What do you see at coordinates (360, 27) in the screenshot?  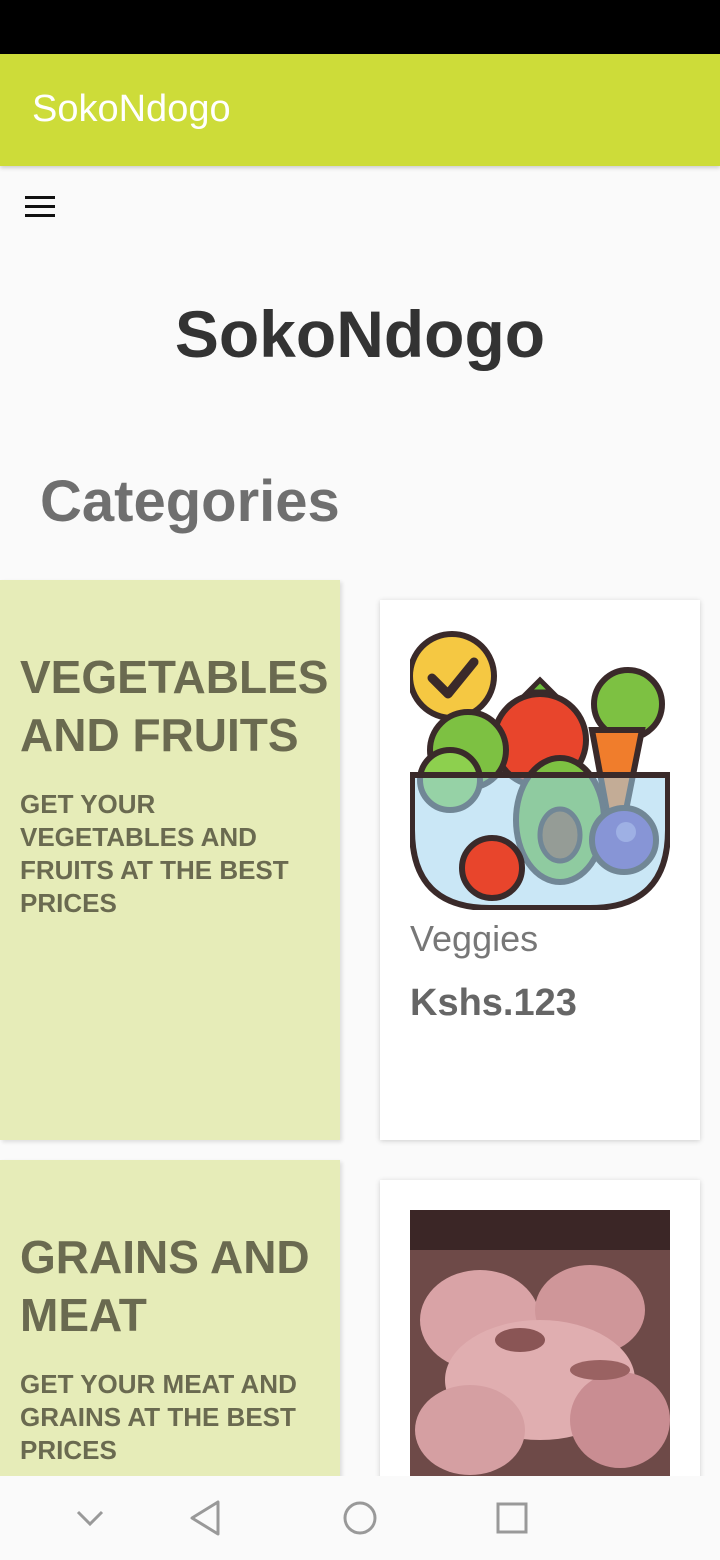 I see `status-bar` at bounding box center [360, 27].